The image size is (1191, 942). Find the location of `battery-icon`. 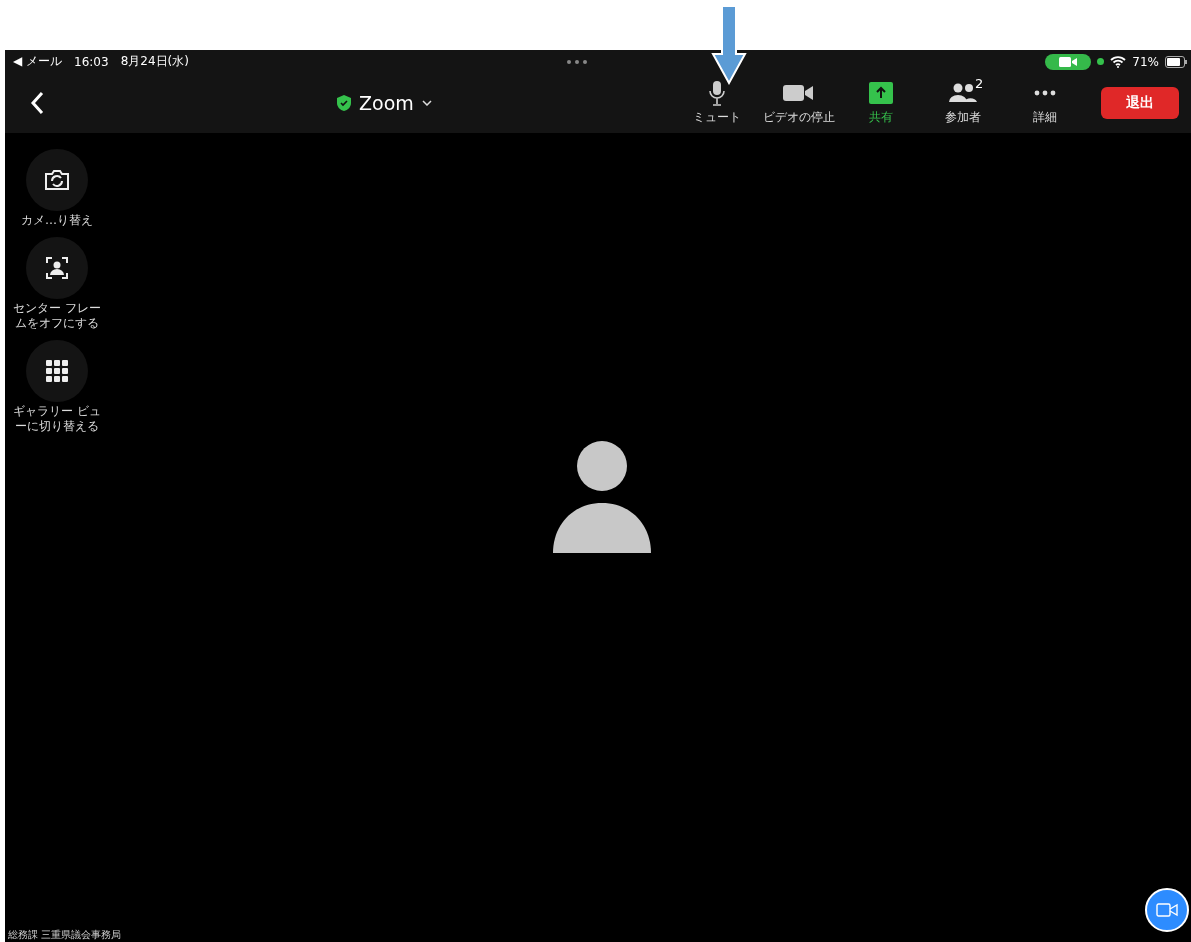

battery-icon is located at coordinates (1176, 61).